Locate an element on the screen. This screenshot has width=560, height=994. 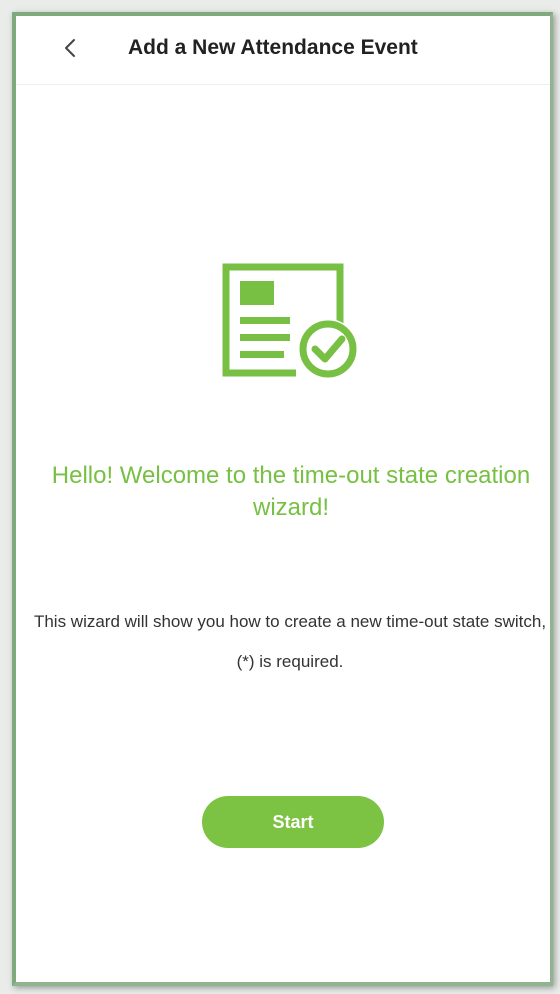
start-button: Start is located at coordinates (293, 822).